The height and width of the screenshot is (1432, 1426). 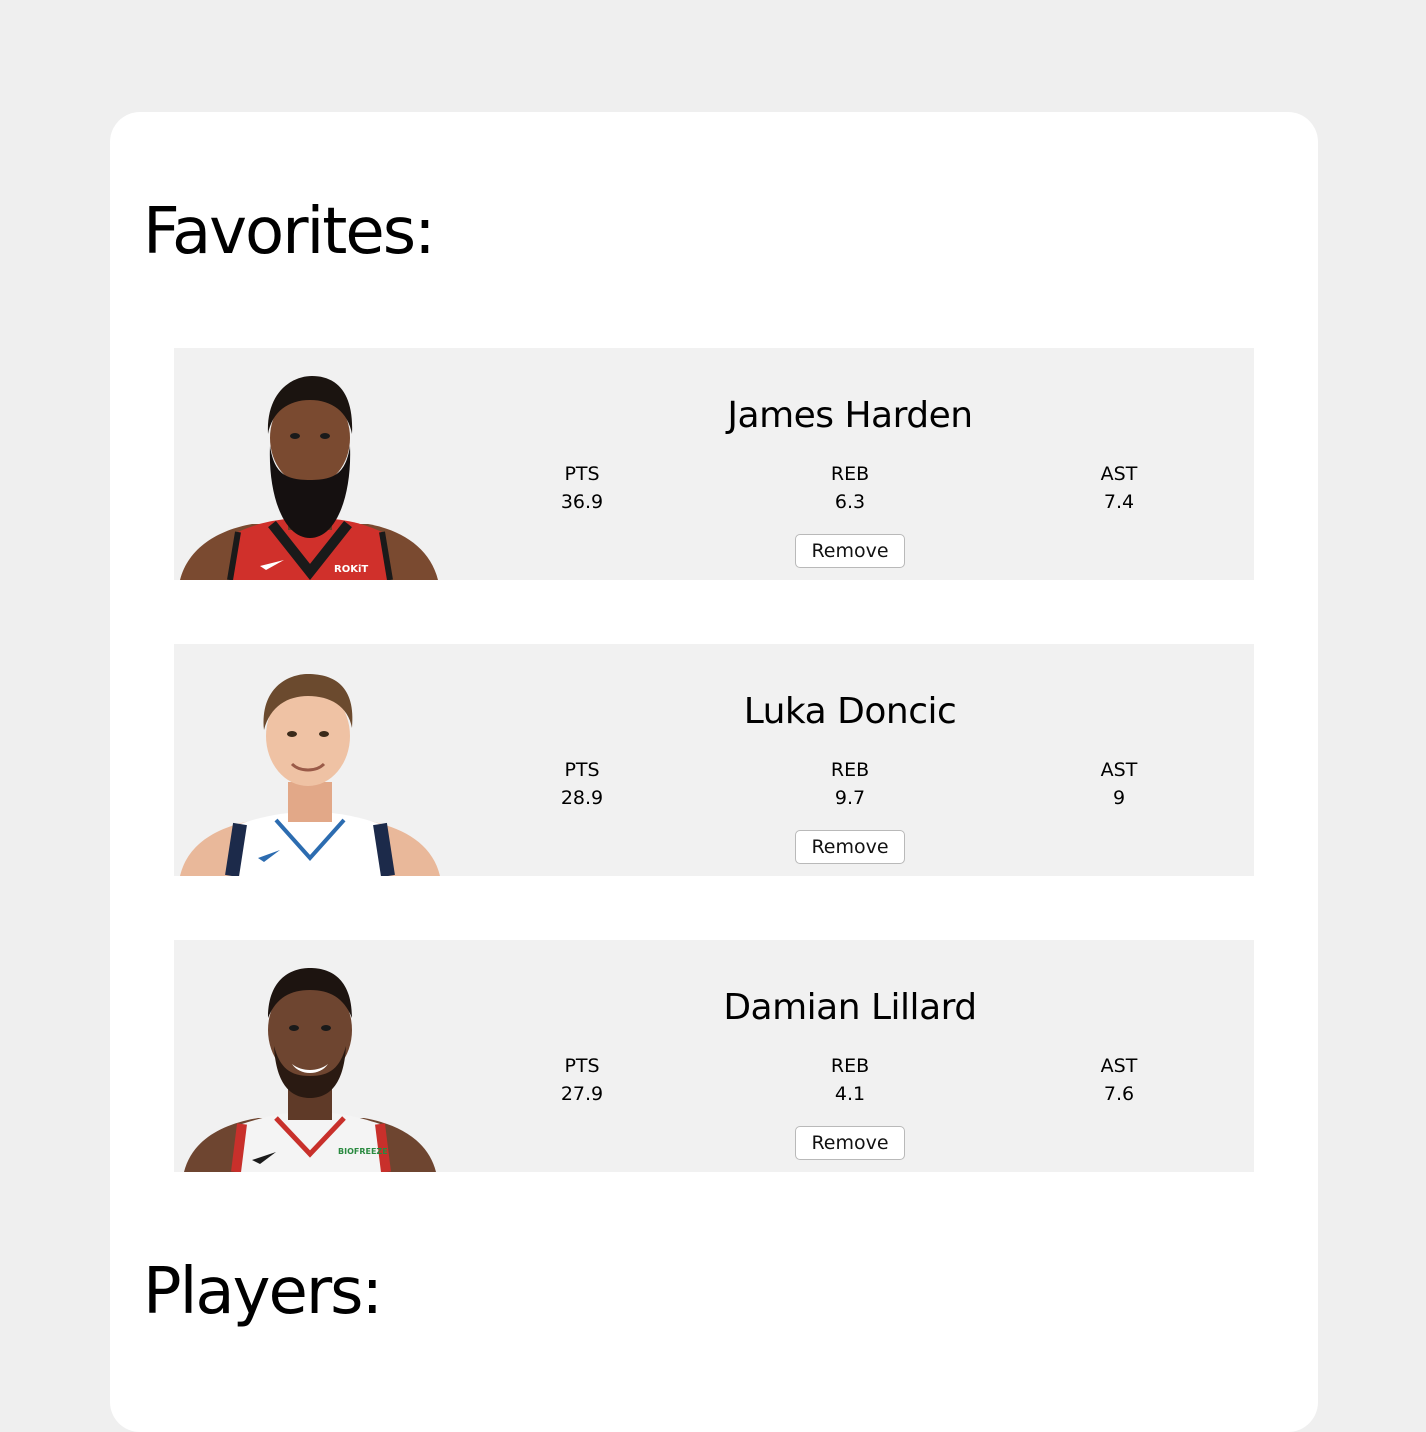 I want to click on stat-ast: AST 7.4, so click(x=1119, y=488).